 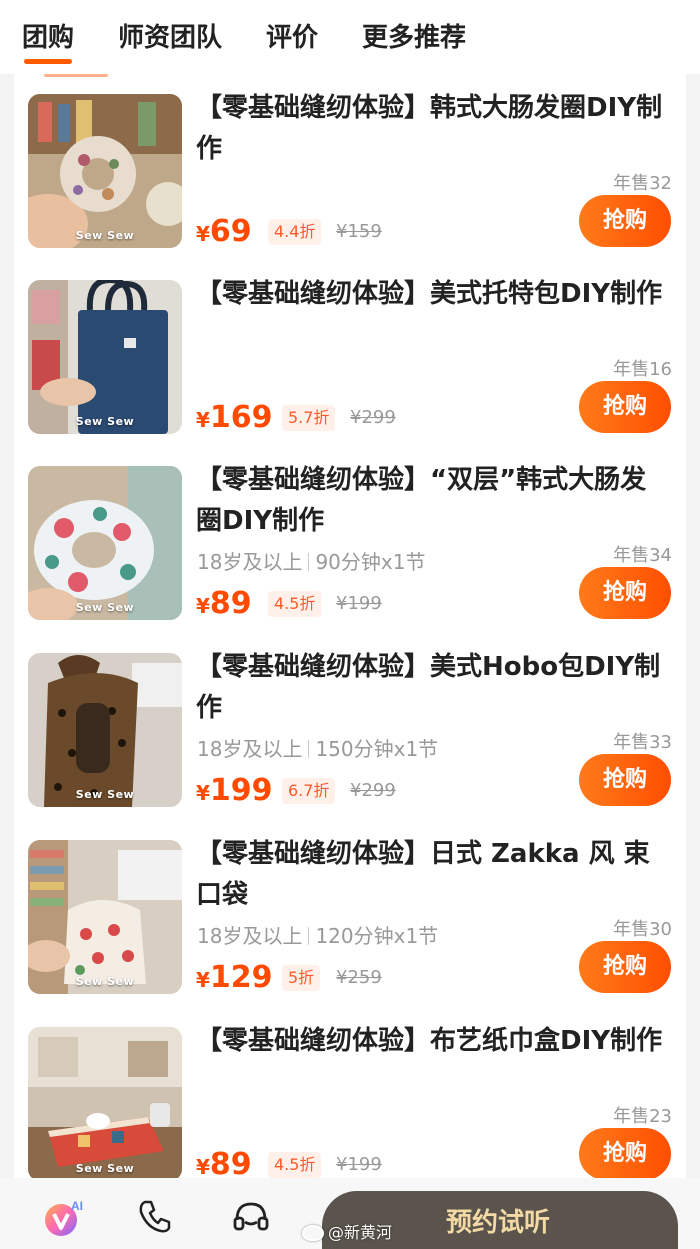 I want to click on price: ¥169, so click(x=234, y=417).